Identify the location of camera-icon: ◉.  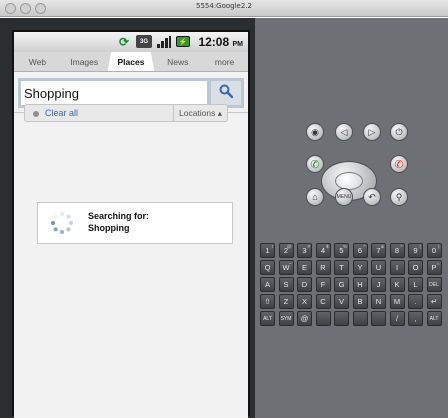
(315, 132).